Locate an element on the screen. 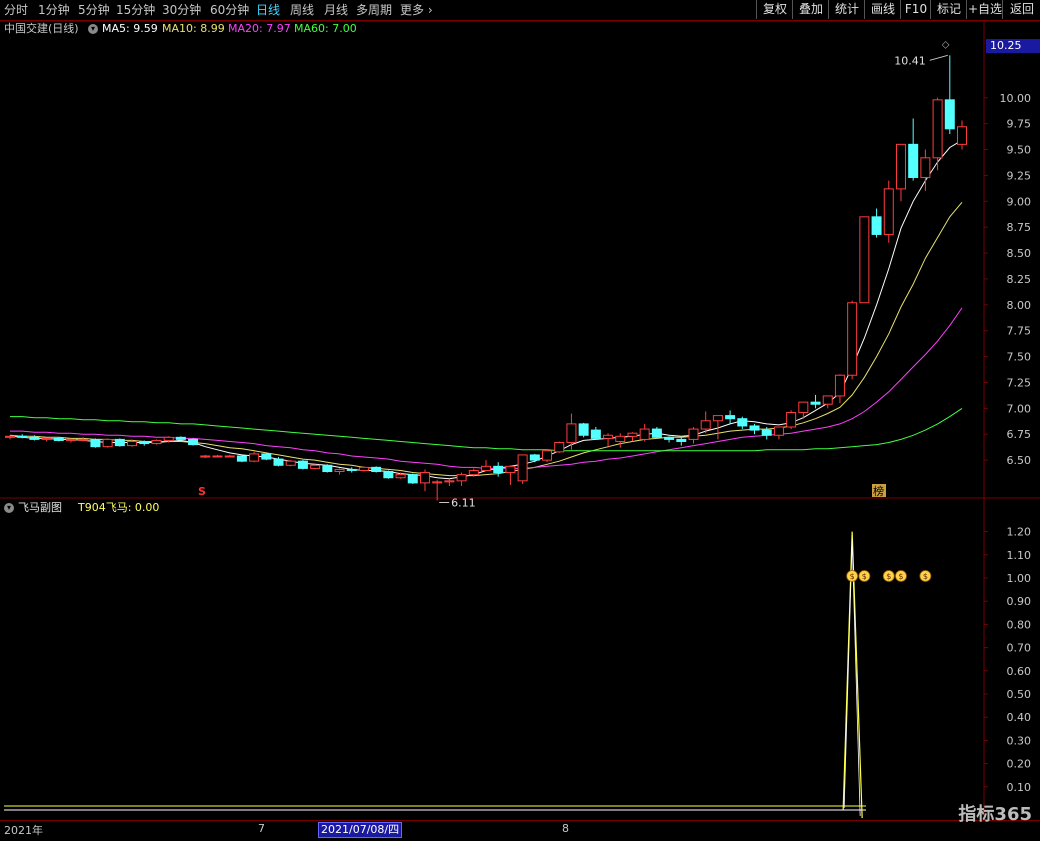 The height and width of the screenshot is (841, 1040). tab-timeframe-5: 60分钟 is located at coordinates (229, 10).